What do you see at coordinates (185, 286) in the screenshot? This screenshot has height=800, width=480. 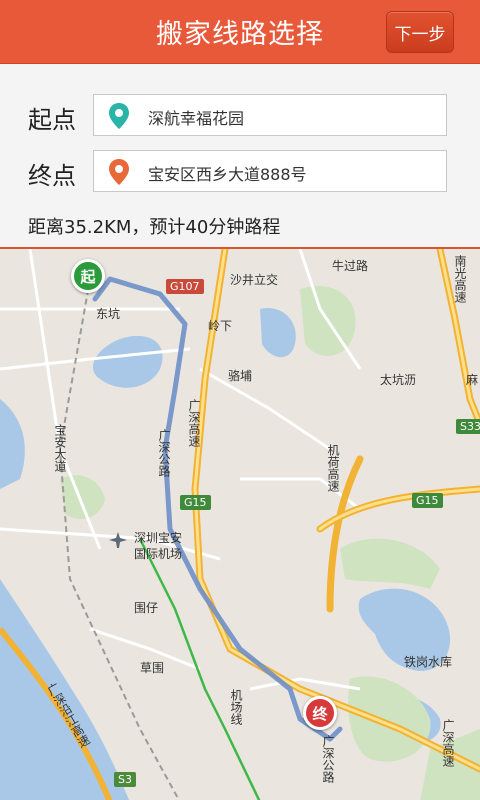 I see `road-shield: G107` at bounding box center [185, 286].